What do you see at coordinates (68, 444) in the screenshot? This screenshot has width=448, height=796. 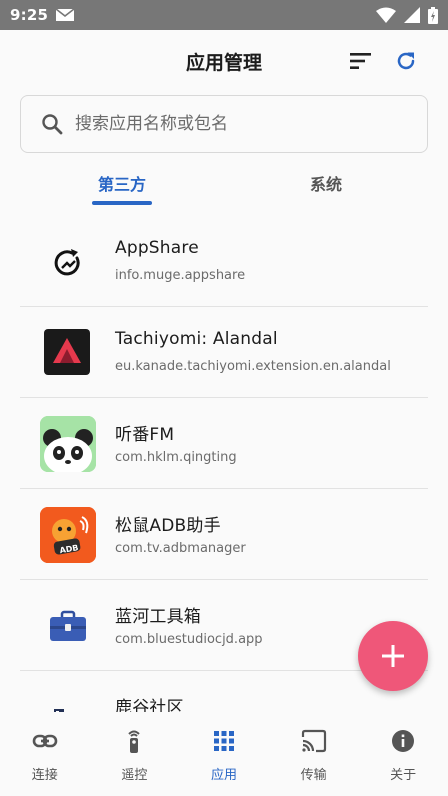 I see `panda-app-icon` at bounding box center [68, 444].